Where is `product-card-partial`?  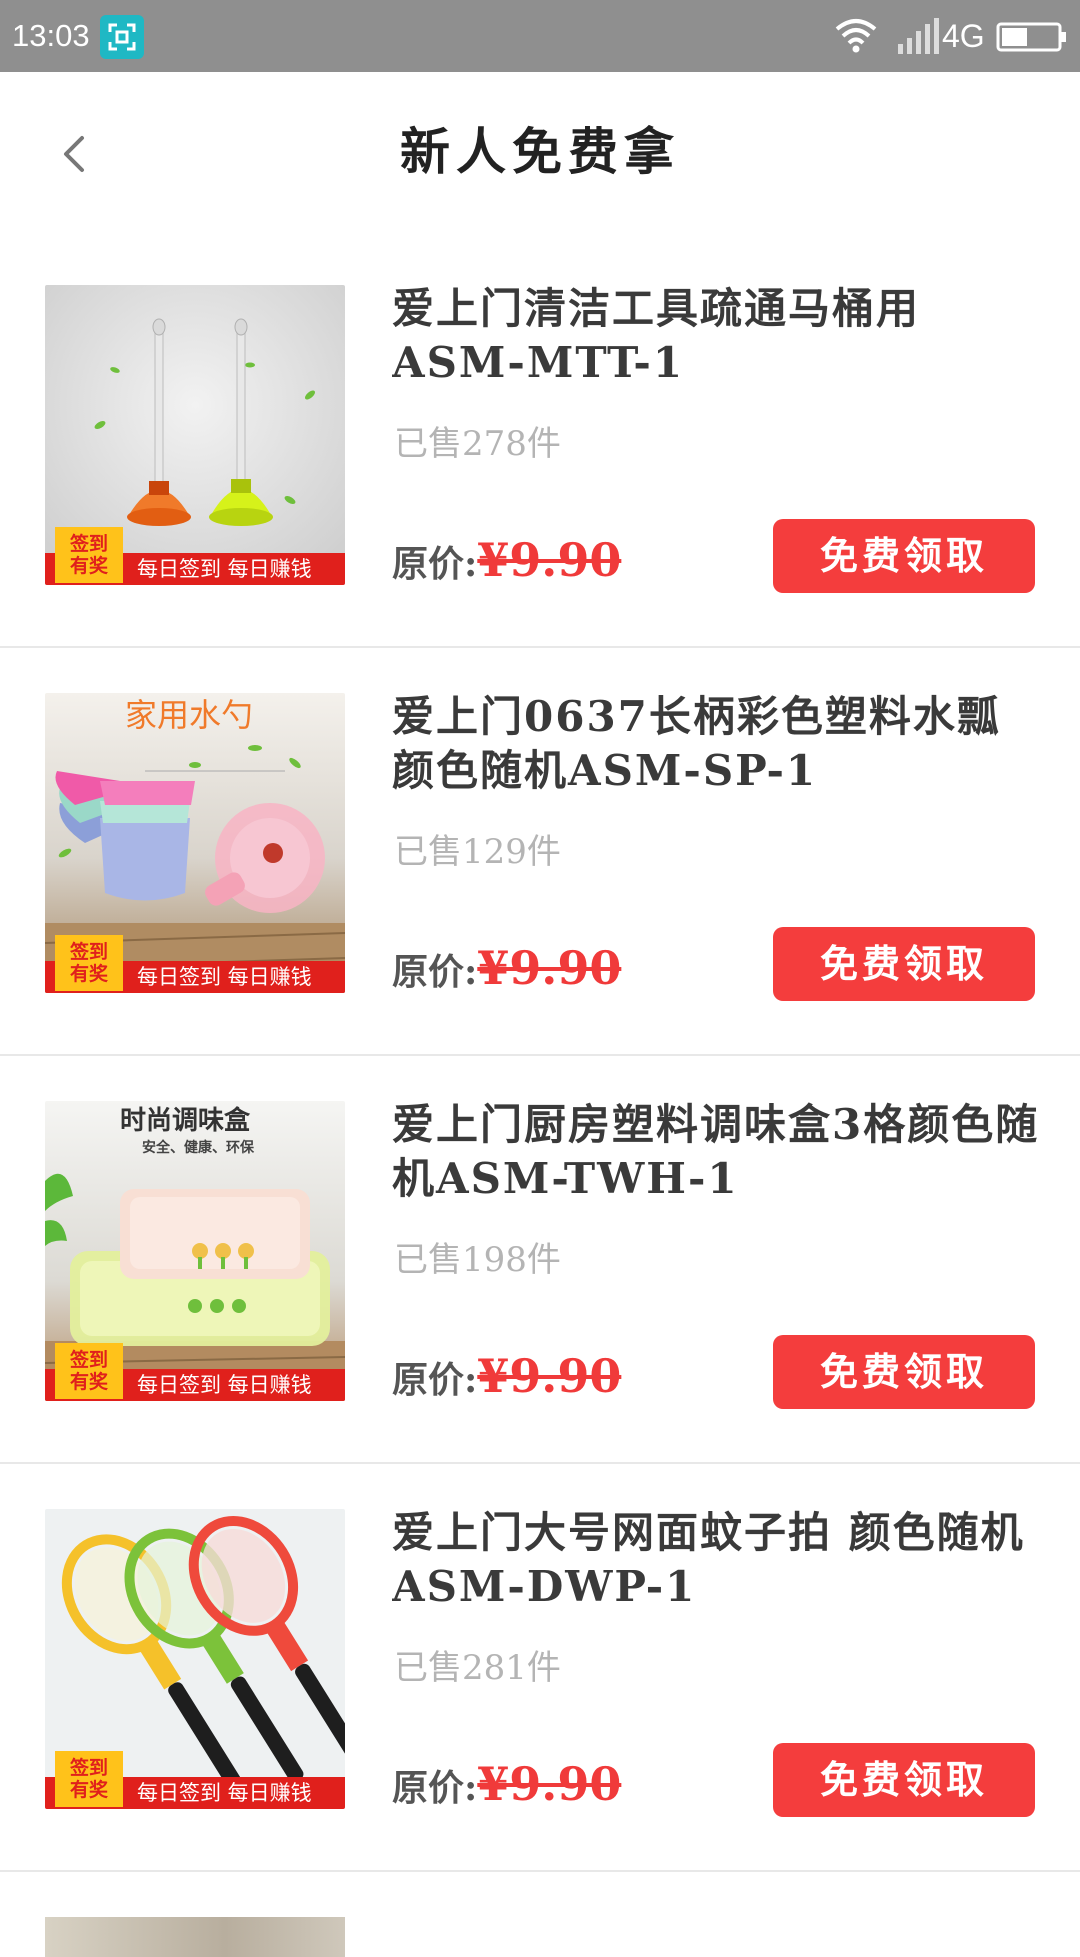
product-card-partial is located at coordinates (540, 1914).